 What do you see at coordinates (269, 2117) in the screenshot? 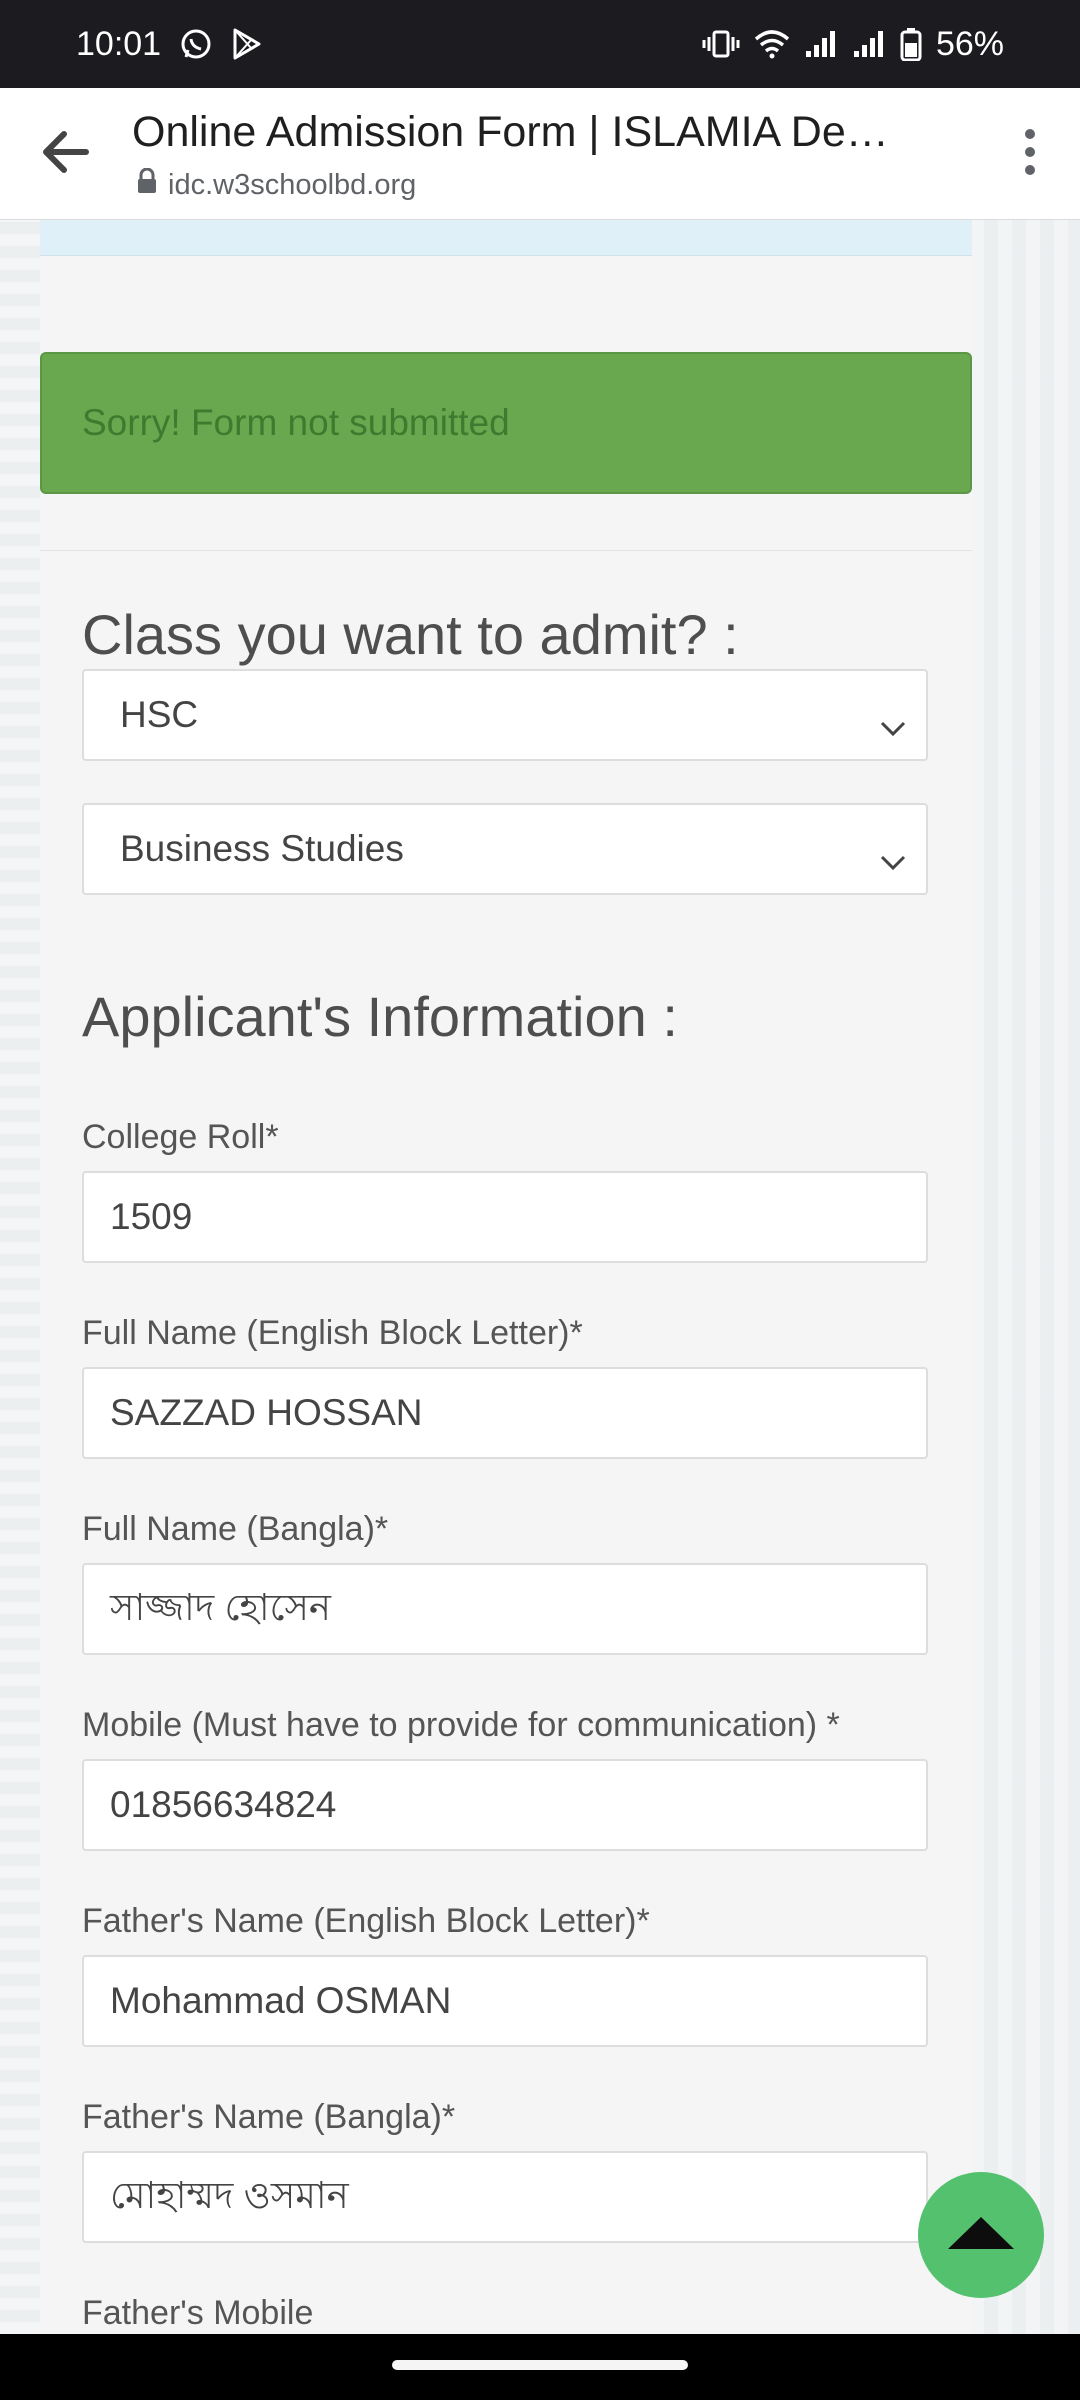
I see `father-name-bangla-label: Father's Name (Bangla)*` at bounding box center [269, 2117].